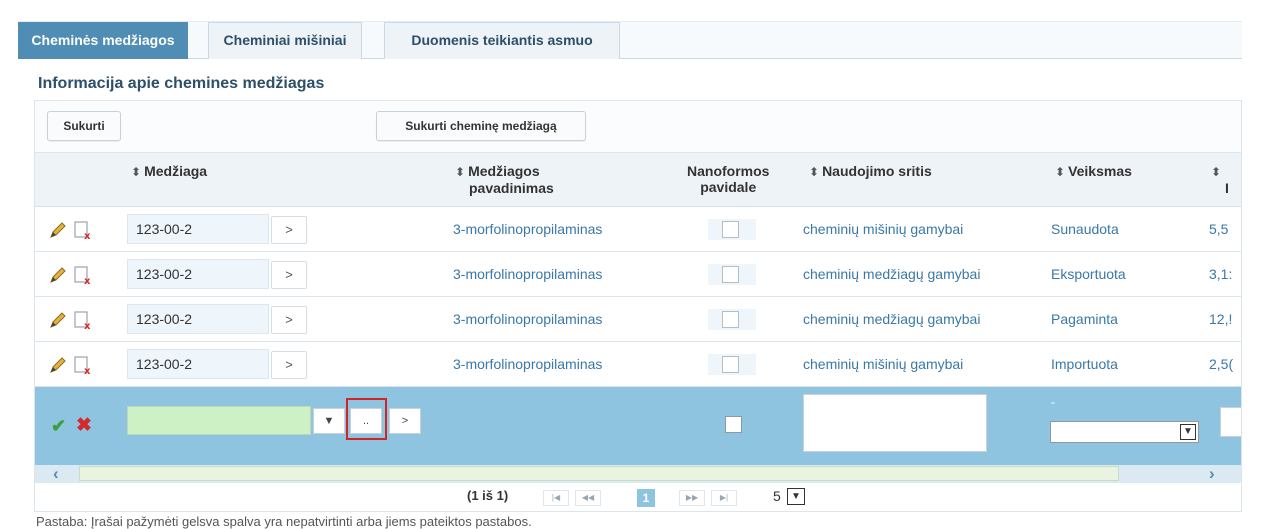 The image size is (1264, 529). What do you see at coordinates (329, 421) in the screenshot?
I see `substance-dropdown-button: ▼` at bounding box center [329, 421].